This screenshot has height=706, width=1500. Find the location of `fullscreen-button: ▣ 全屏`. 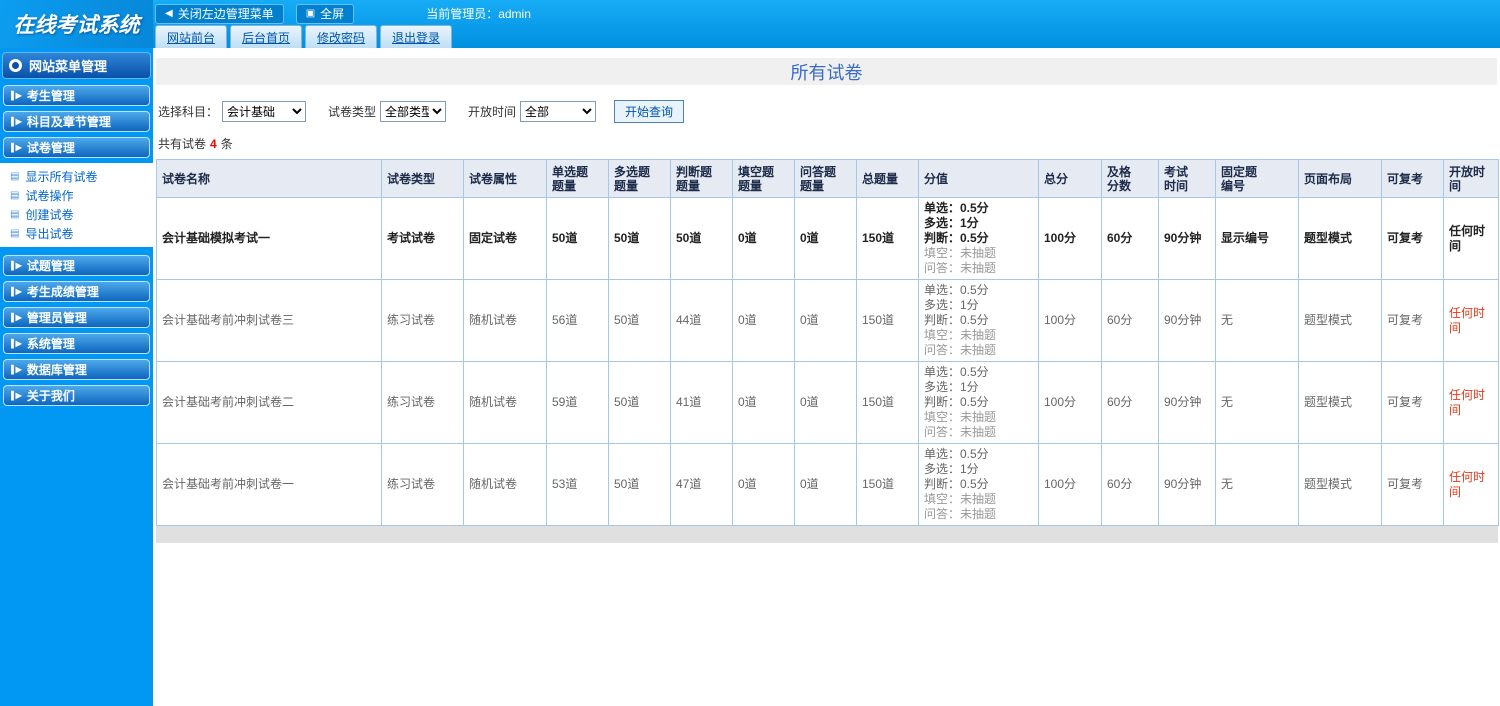

fullscreen-button: ▣ 全屏 is located at coordinates (325, 13).